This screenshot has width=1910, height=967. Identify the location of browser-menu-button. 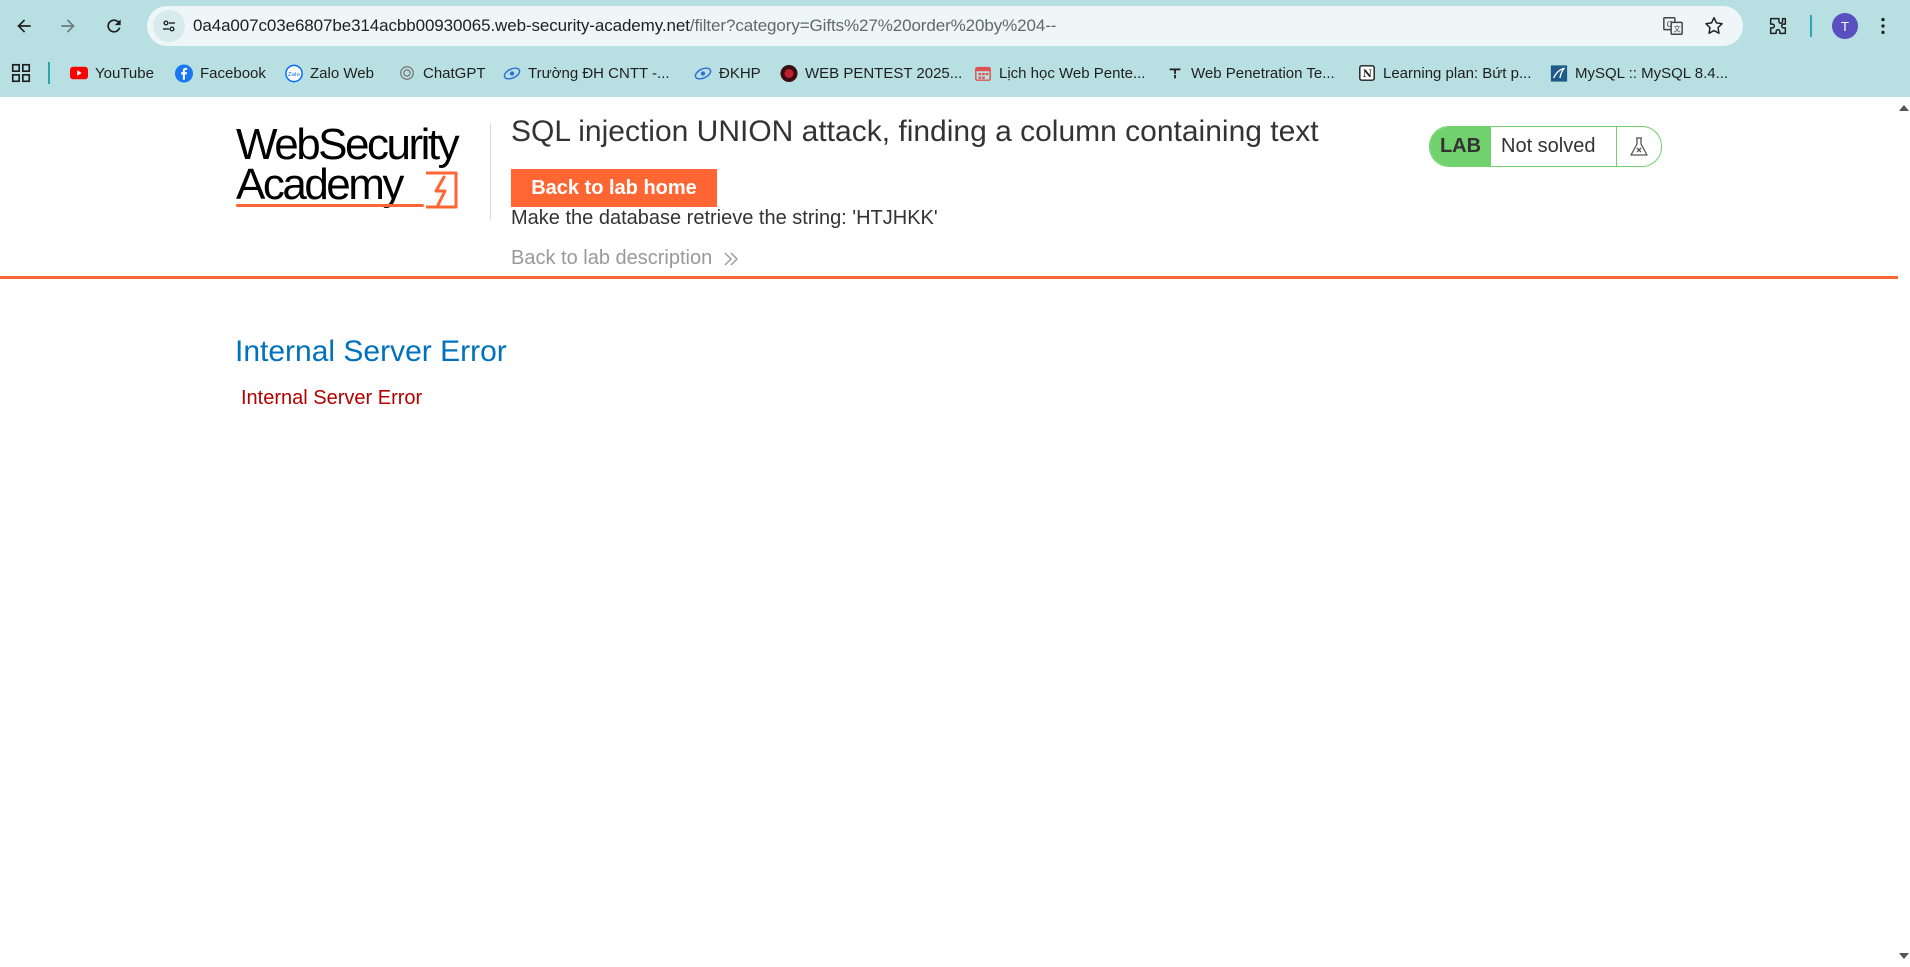
(1883, 26).